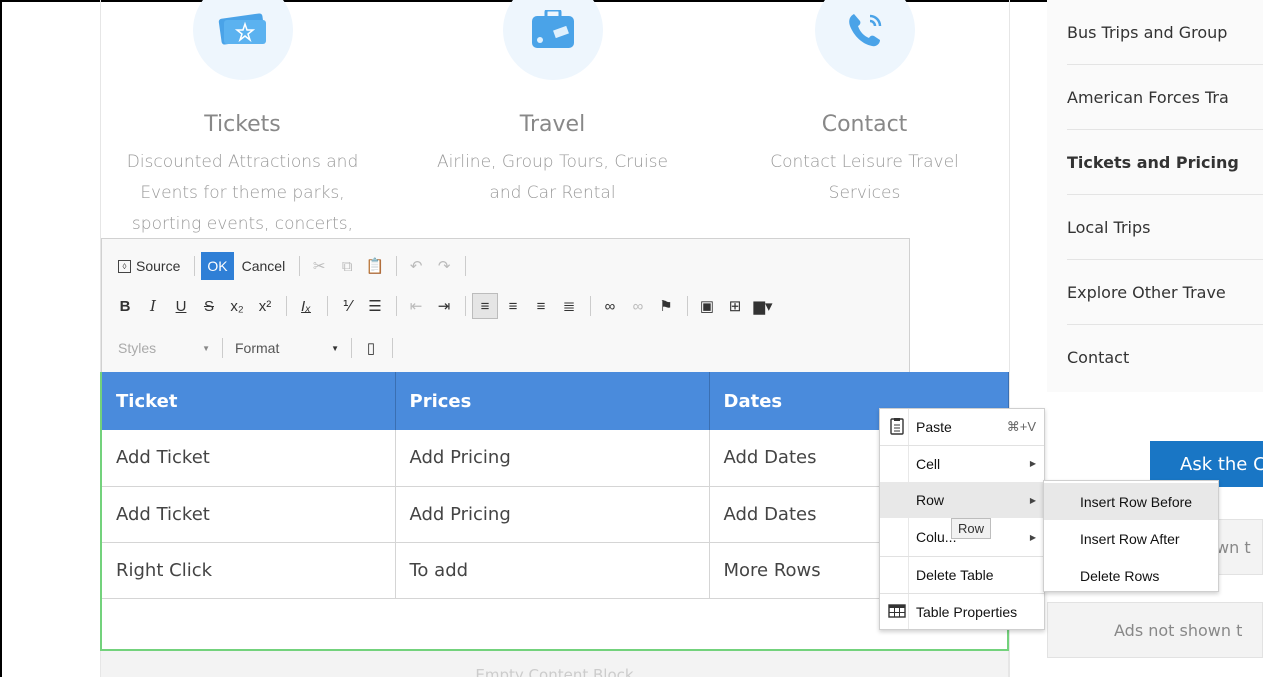 The width and height of the screenshot is (1263, 677). Describe the element at coordinates (552, 162) in the screenshot. I see `feature-desc-line: Airline, Group Tours, Cruise` at that location.